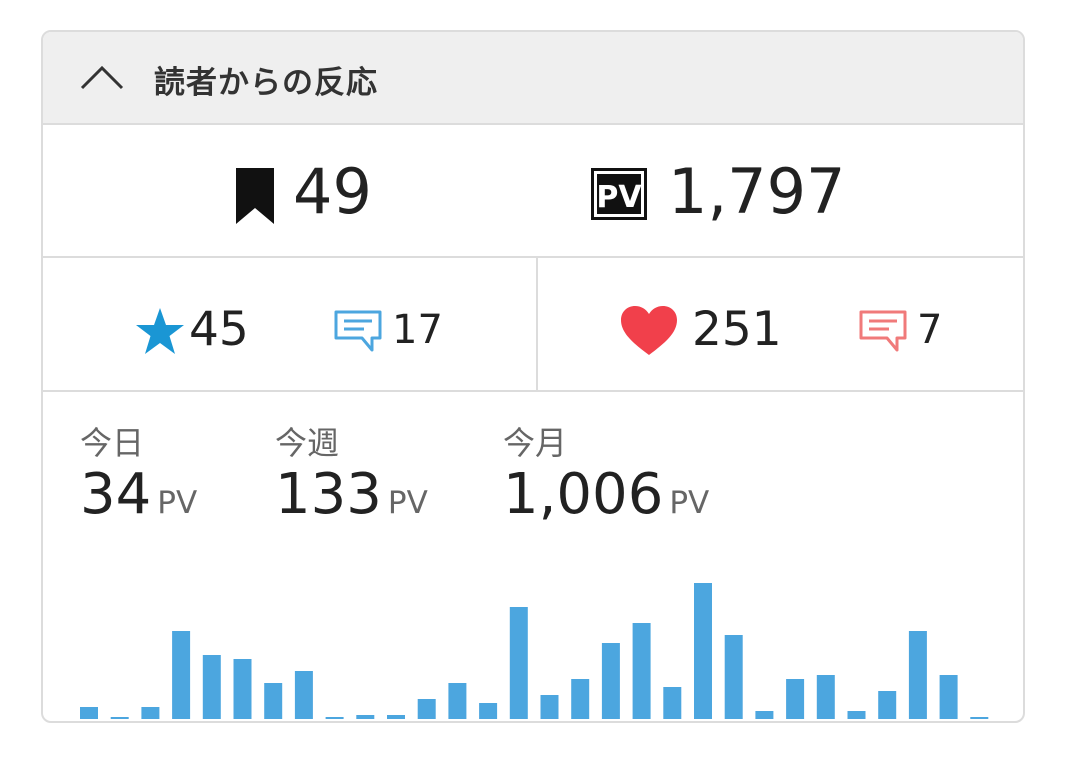  Describe the element at coordinates (757, 191) in the screenshot. I see `pageview-count: 1,797` at that location.